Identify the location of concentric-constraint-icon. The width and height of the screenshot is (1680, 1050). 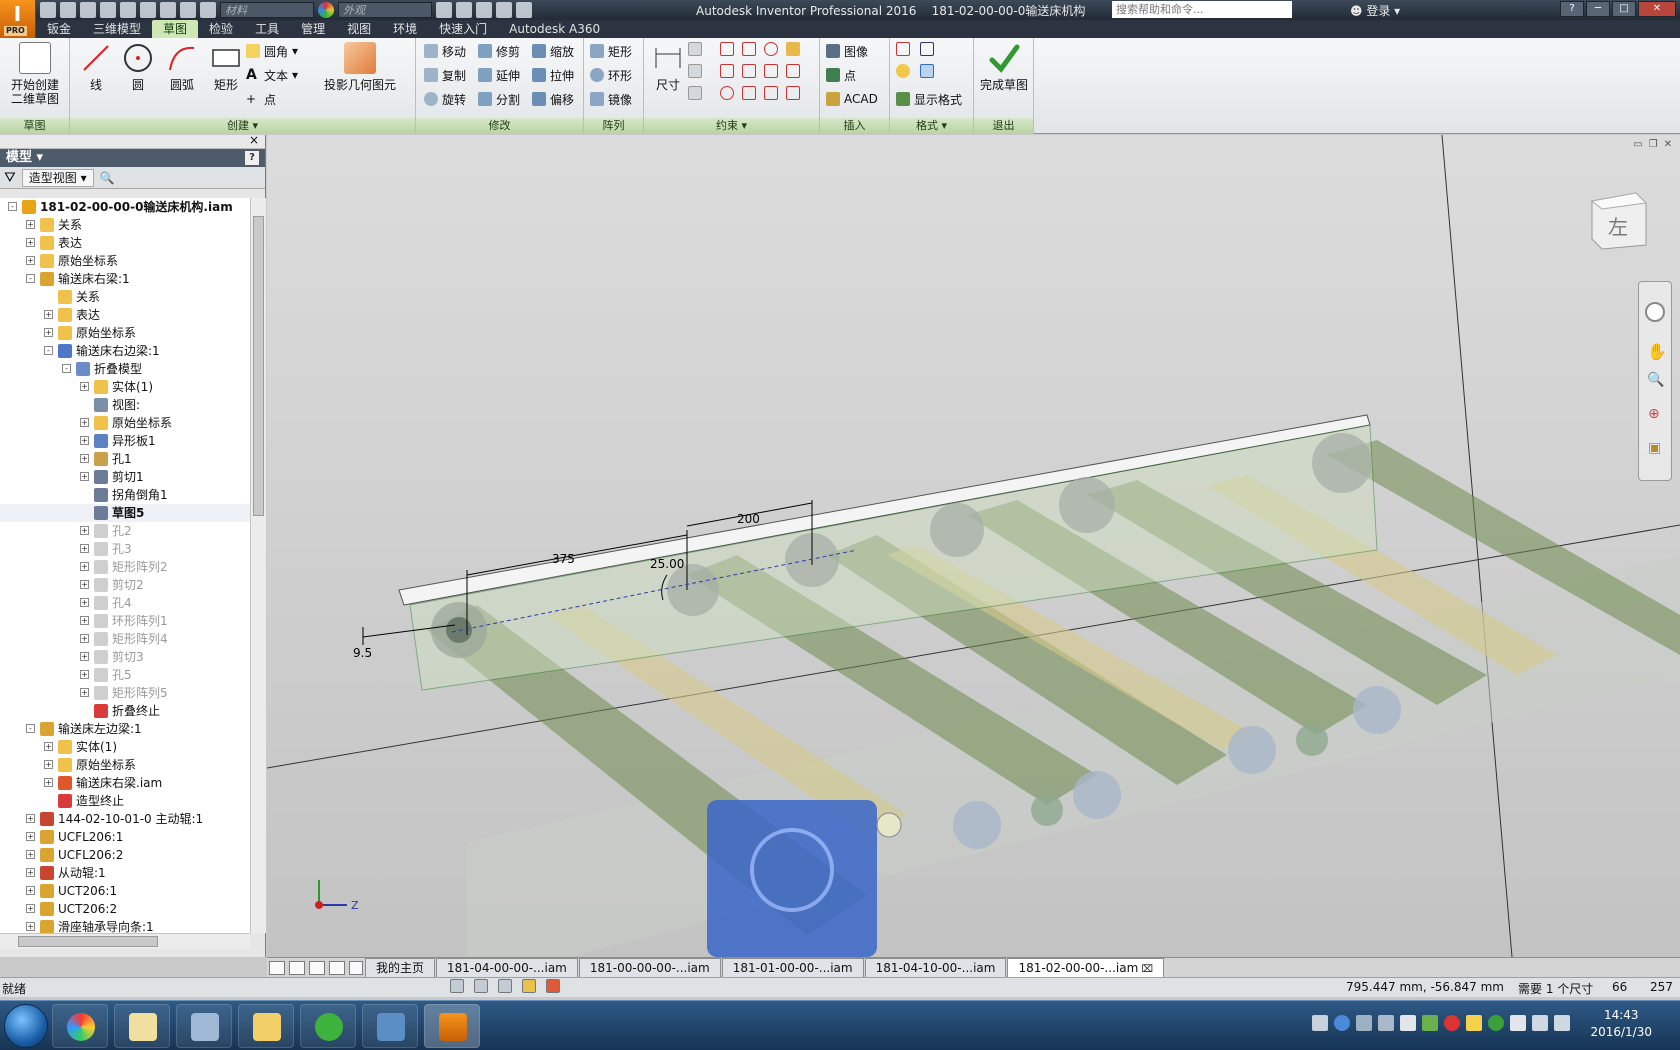
(771, 49).